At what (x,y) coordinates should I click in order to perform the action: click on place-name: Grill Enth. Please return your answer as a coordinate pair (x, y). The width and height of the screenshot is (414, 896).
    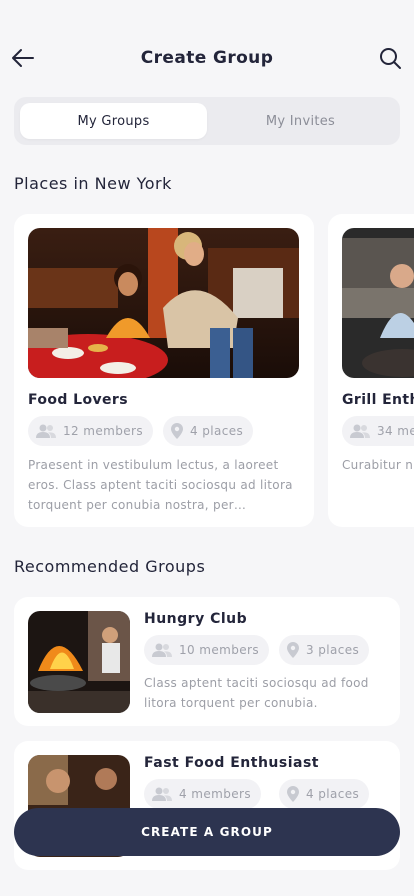
    Looking at the image, I should click on (378, 400).